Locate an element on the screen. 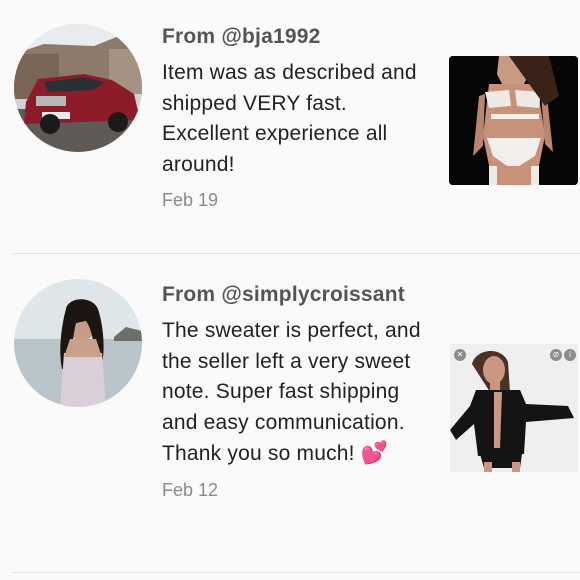  two-hearts-icon: 💕 is located at coordinates (374, 452).